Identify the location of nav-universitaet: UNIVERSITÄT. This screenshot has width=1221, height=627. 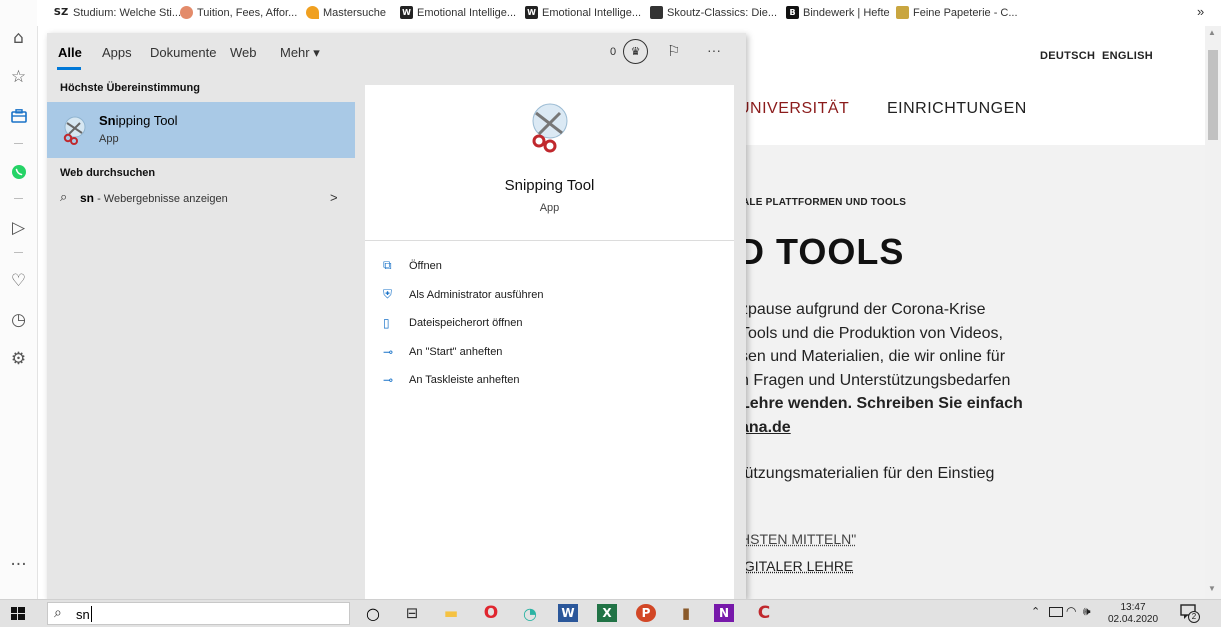
(797, 109).